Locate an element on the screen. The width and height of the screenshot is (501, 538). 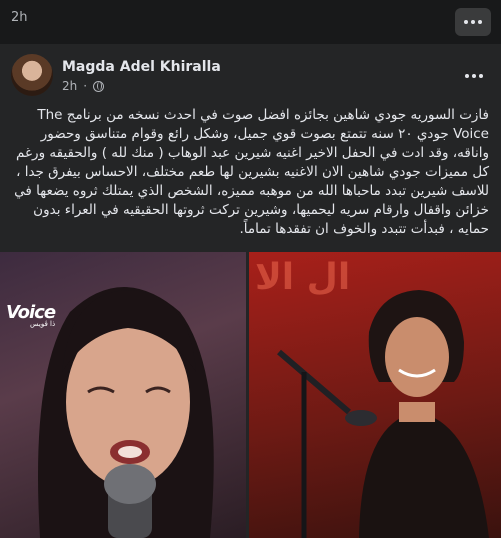
previous-post-time: 2h is located at coordinates (19, 17).